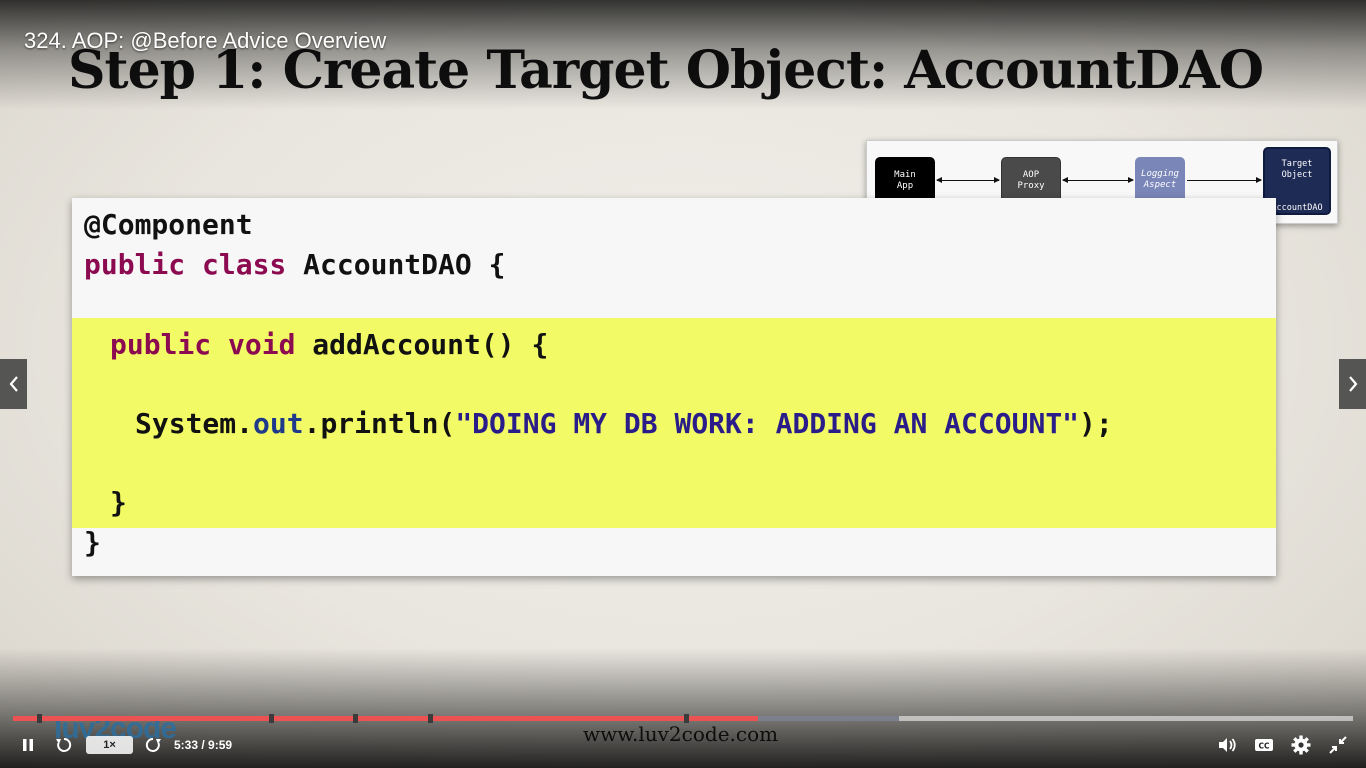  I want to click on playback-speed-button: 1×, so click(109, 745).